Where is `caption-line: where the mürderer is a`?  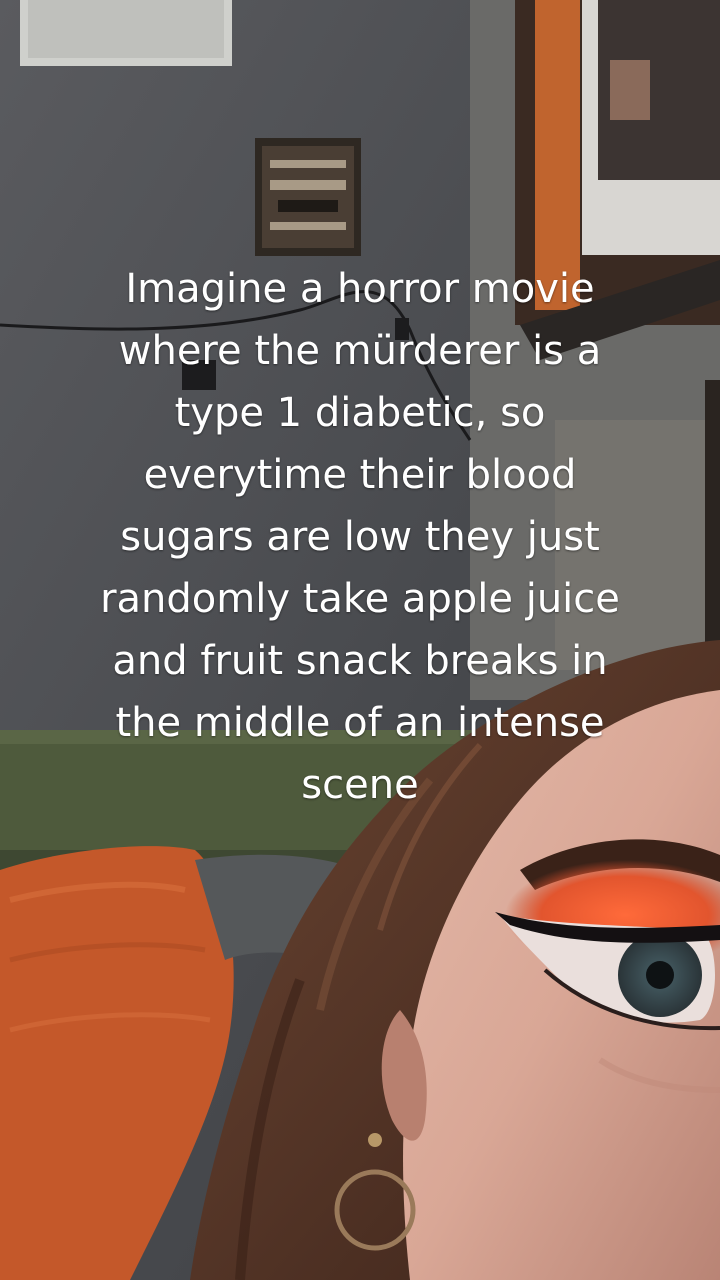 caption-line: where the mürderer is a is located at coordinates (360, 351).